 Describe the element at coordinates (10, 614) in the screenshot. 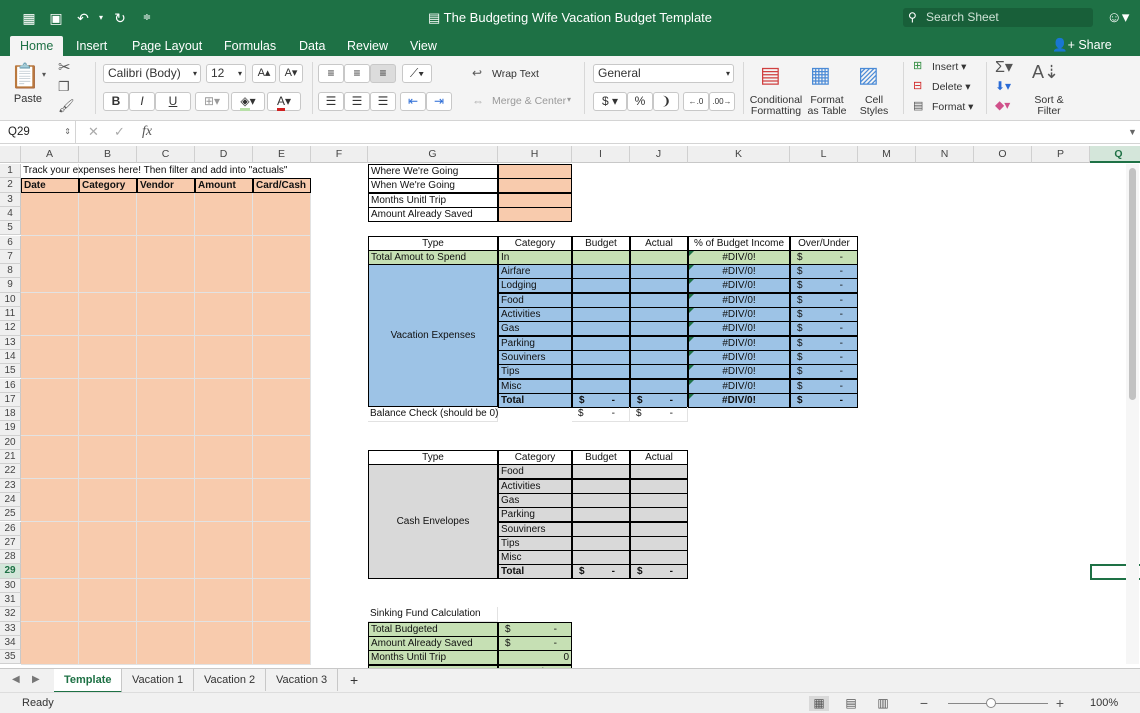

I see `row-header-32: 32` at that location.